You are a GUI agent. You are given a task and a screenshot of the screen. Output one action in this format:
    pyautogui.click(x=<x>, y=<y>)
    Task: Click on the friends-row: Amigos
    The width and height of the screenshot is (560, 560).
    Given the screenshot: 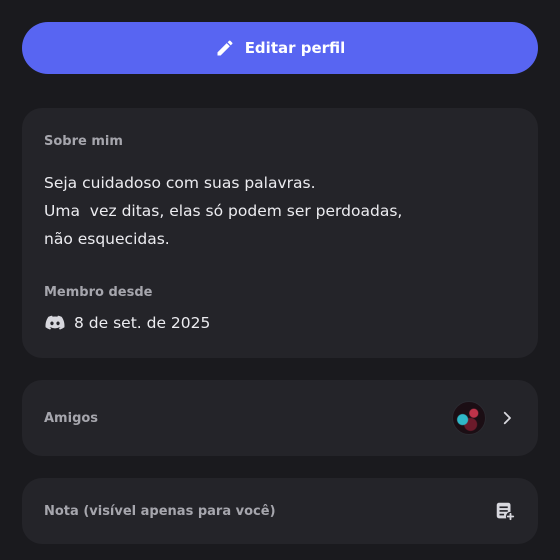 What is the action you would take?
    pyautogui.click(x=280, y=418)
    